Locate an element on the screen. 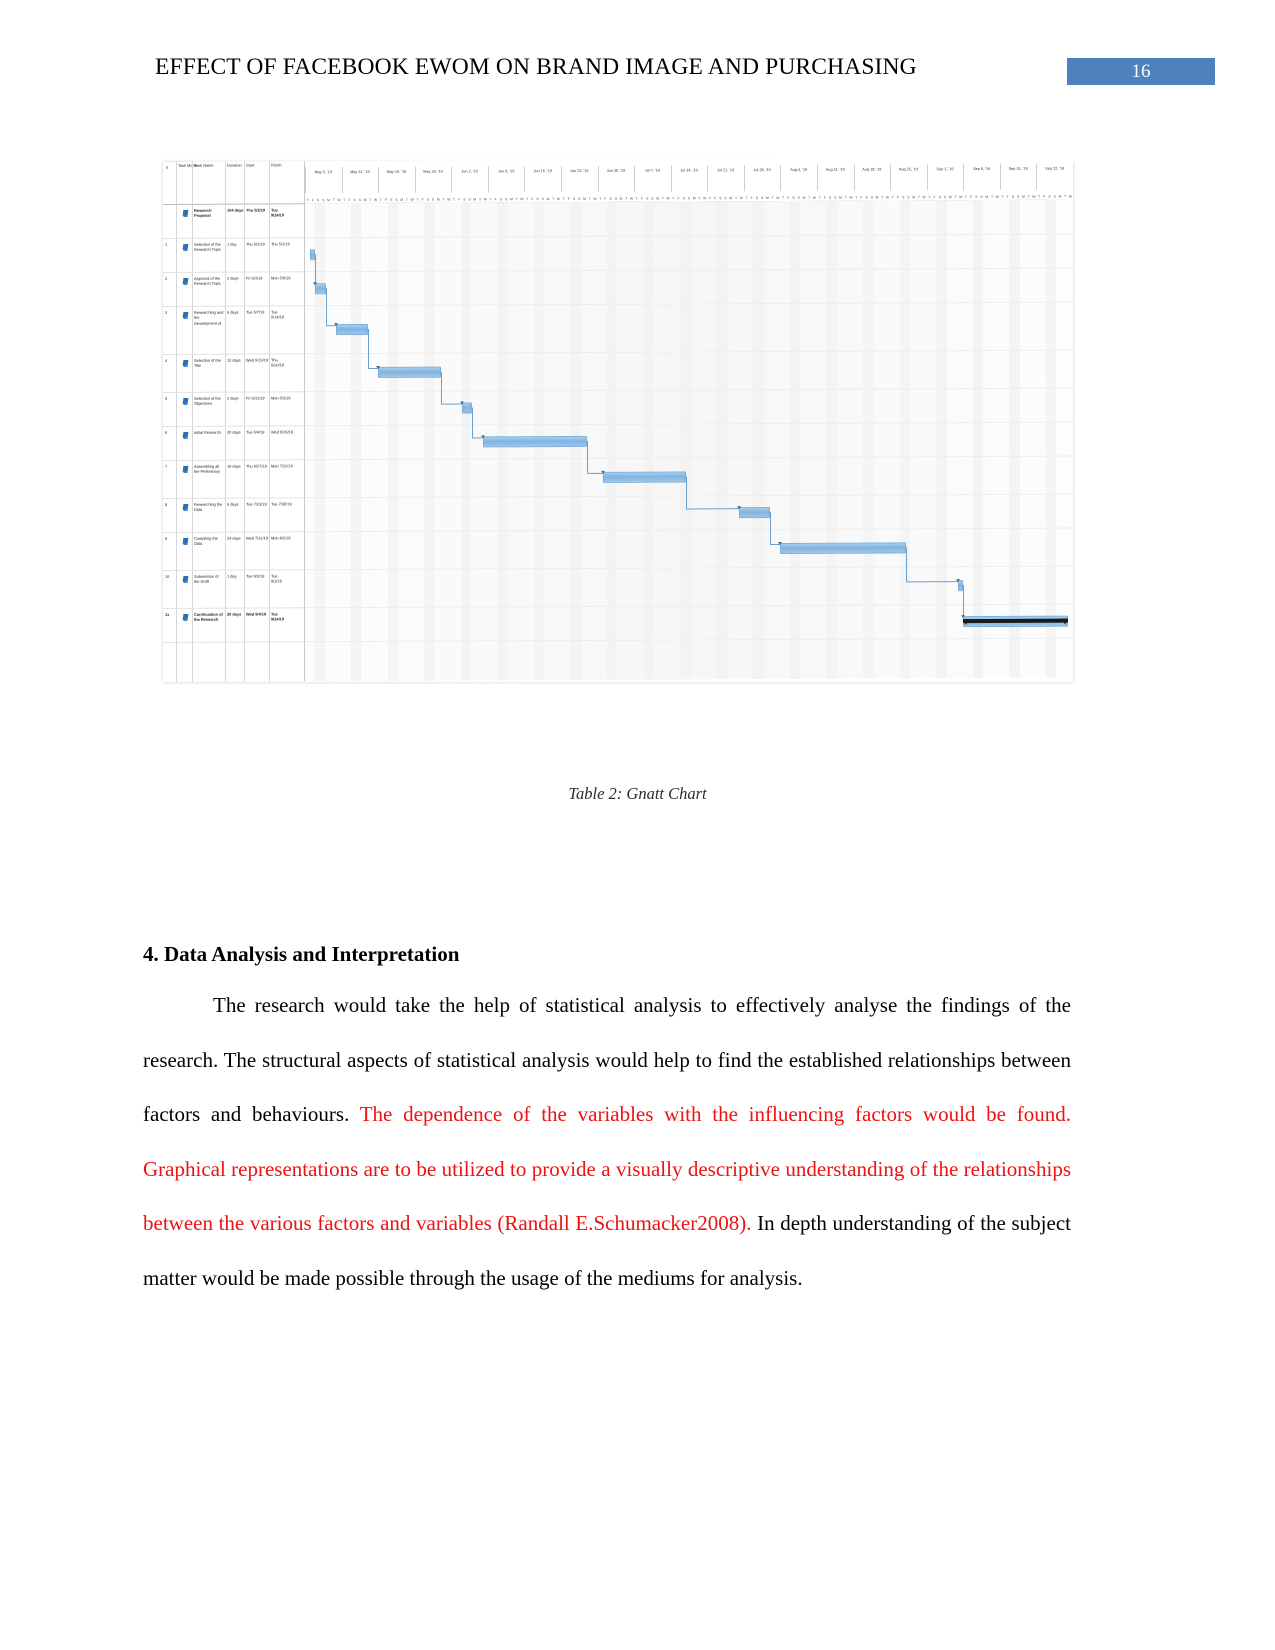  cell-finish: Mon 9/2/19 is located at coordinates (281, 538).